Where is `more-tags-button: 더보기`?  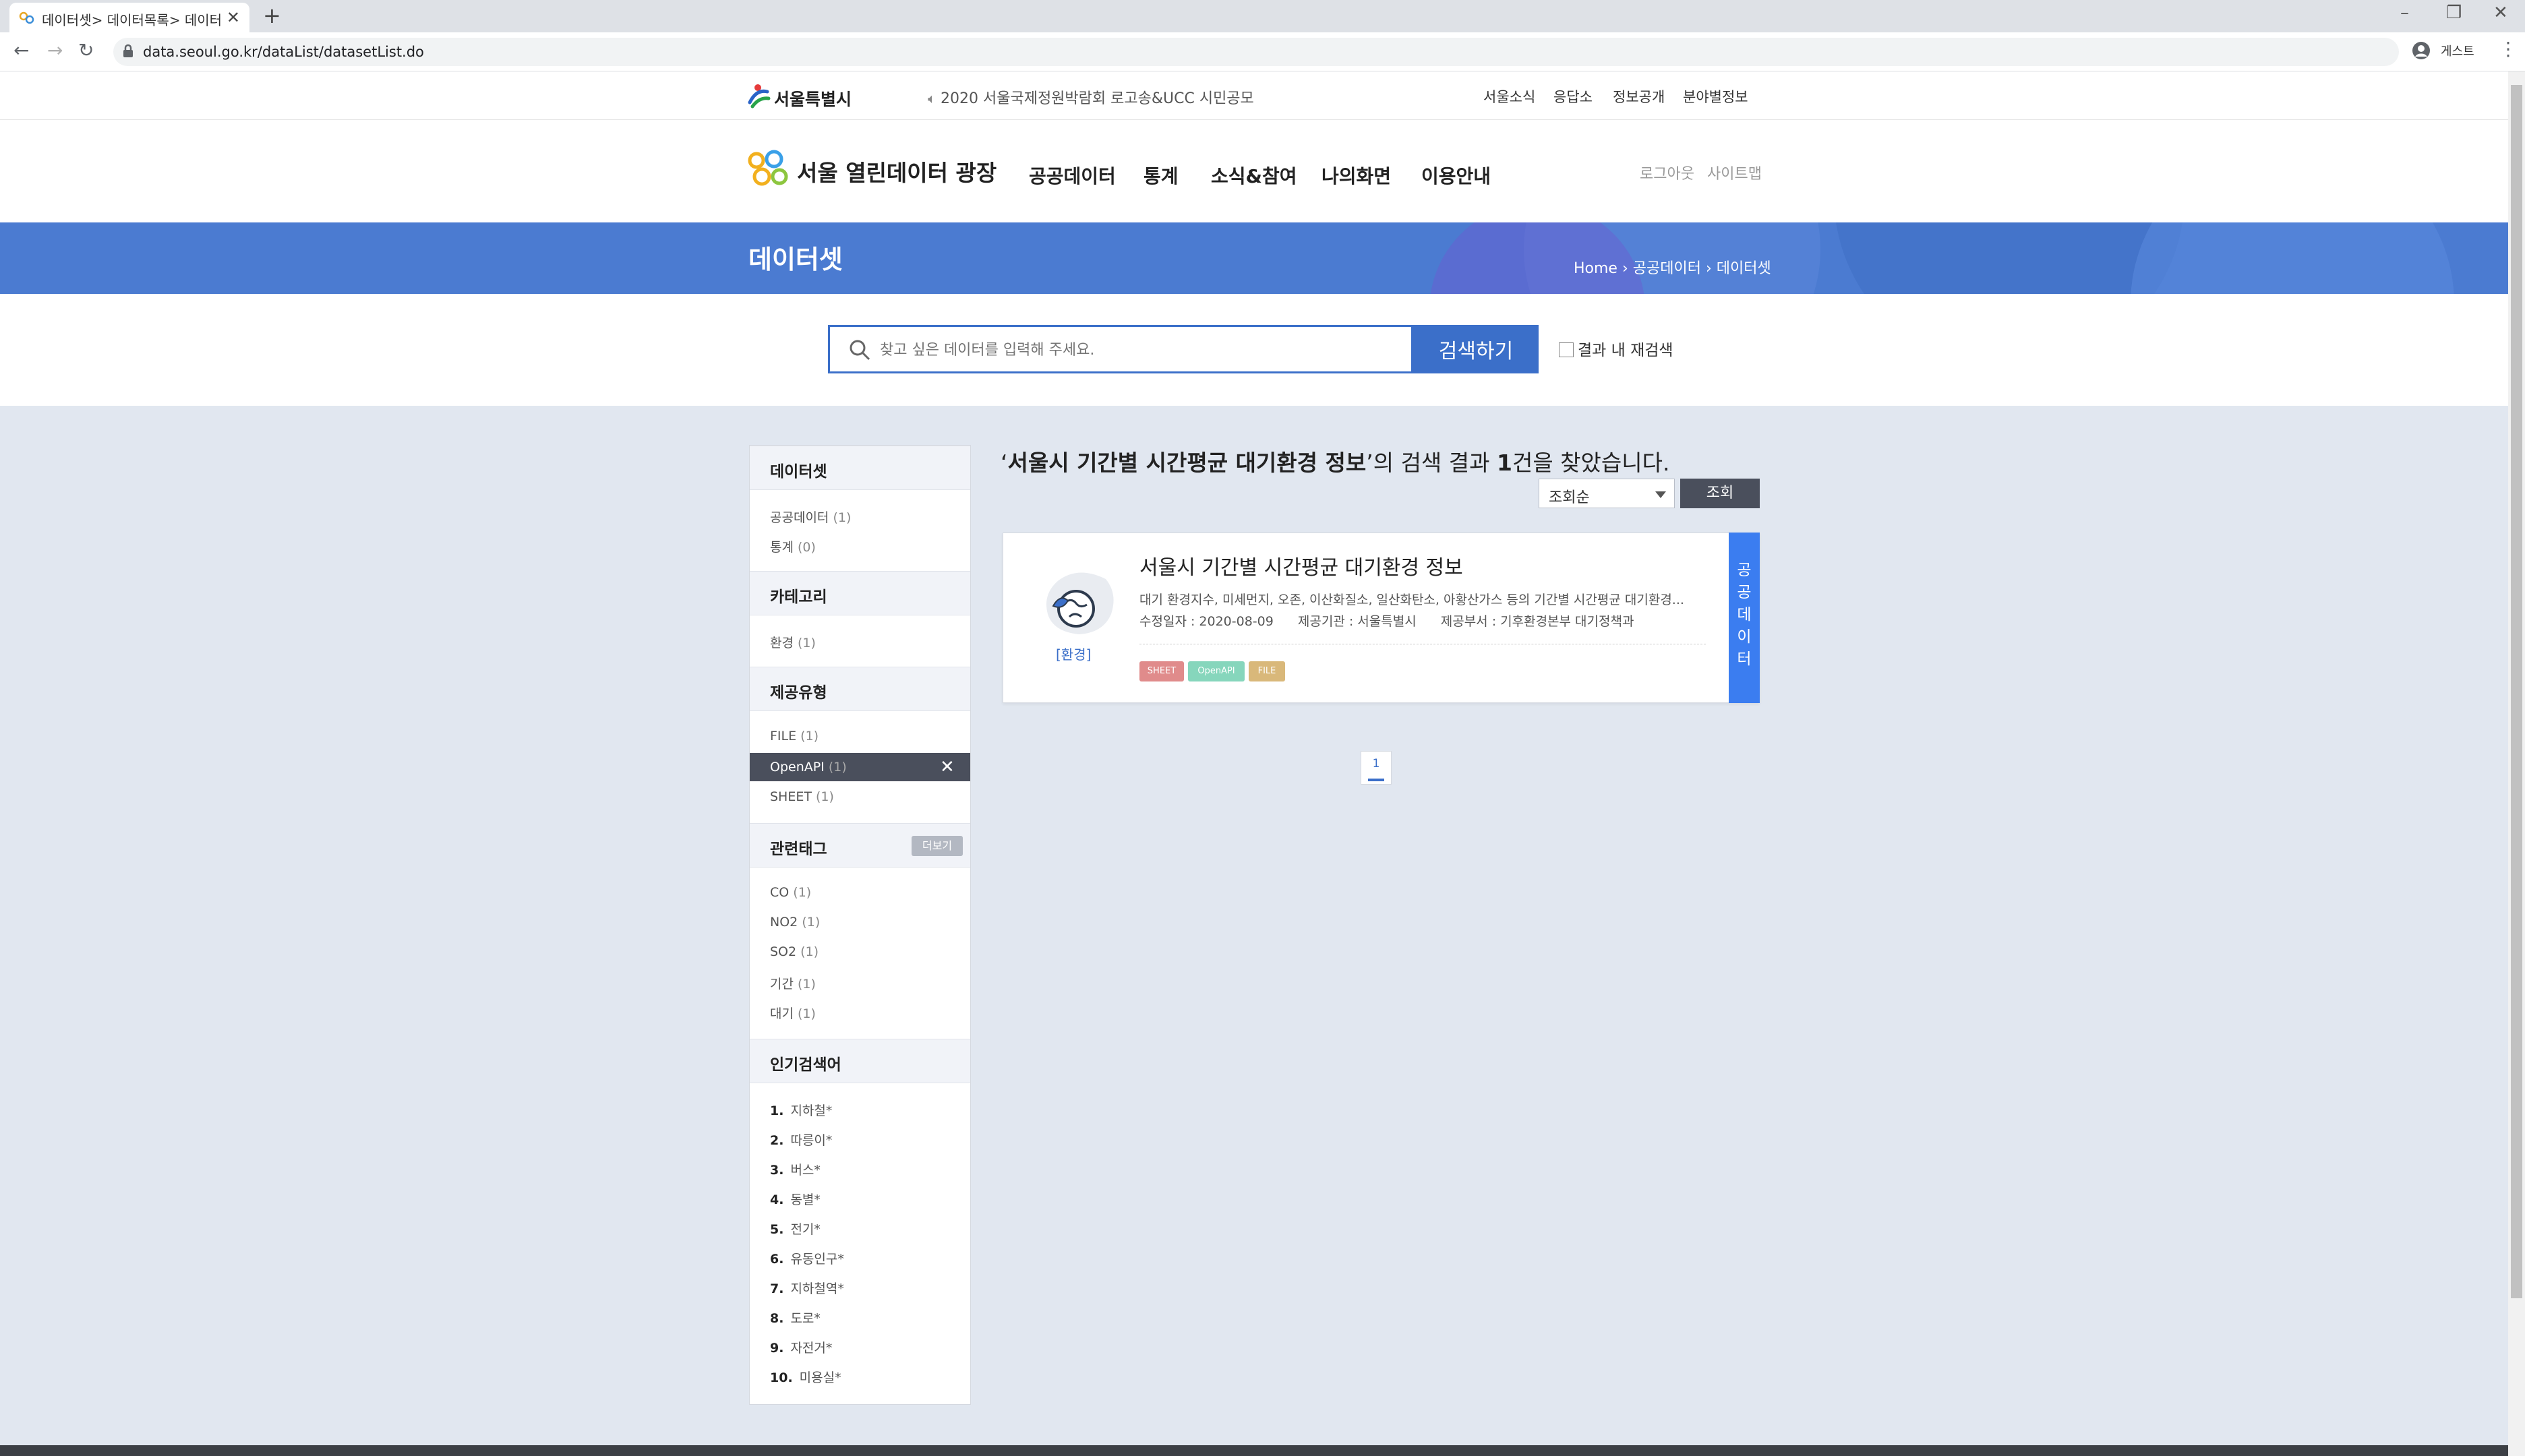
more-tags-button: 더보기 is located at coordinates (937, 846).